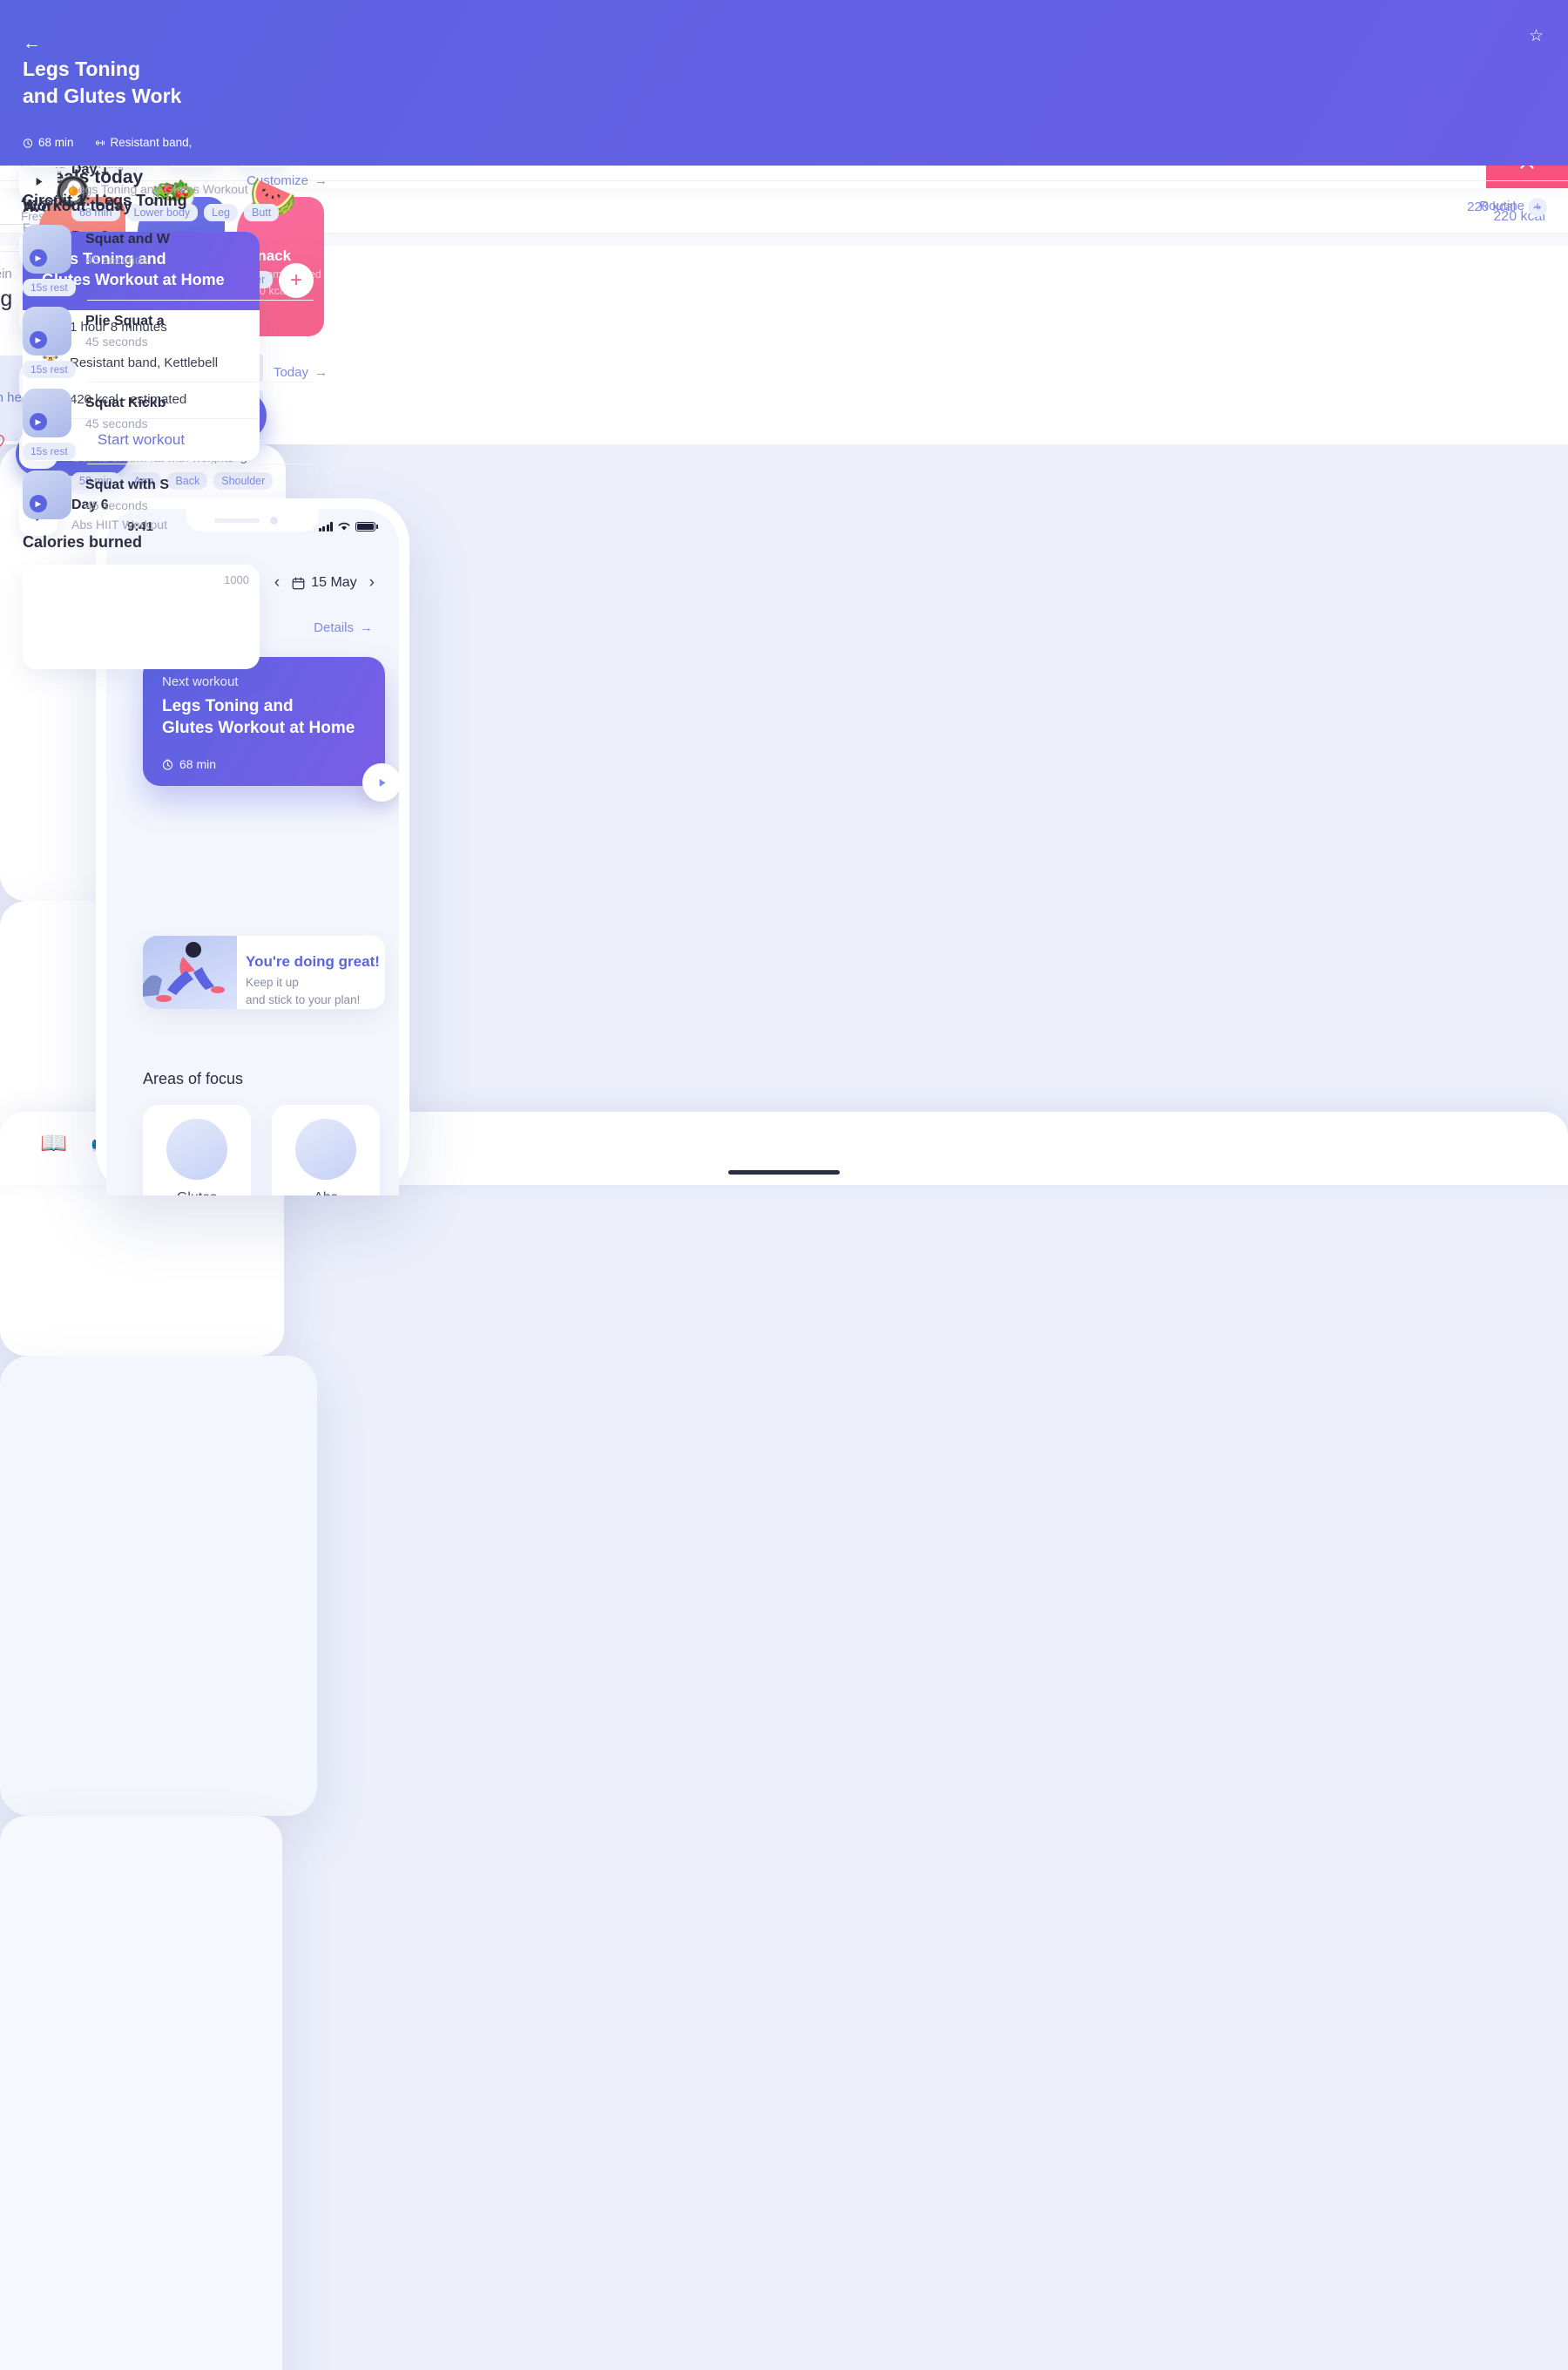 The height and width of the screenshot is (2370, 1568). Describe the element at coordinates (193, 1078) in the screenshot. I see `areas-of-focus-label: Areas of focus` at that location.